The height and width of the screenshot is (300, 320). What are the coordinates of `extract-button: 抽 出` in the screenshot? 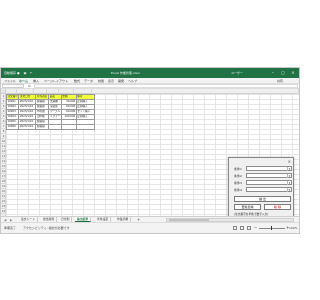 It's located at (262, 199).